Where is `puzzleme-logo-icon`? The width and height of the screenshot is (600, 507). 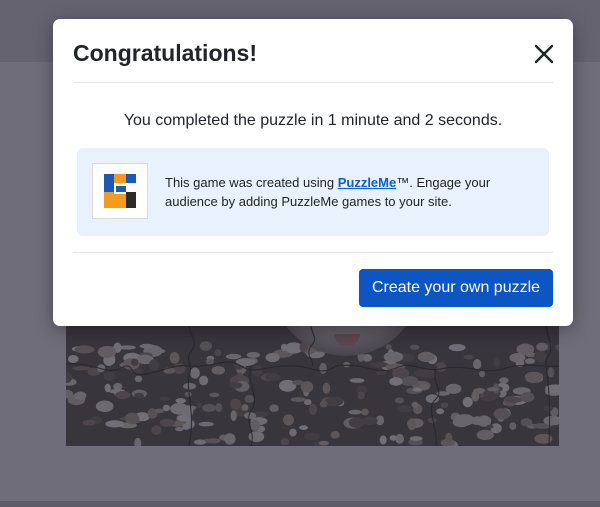 puzzleme-logo-icon is located at coordinates (120, 191).